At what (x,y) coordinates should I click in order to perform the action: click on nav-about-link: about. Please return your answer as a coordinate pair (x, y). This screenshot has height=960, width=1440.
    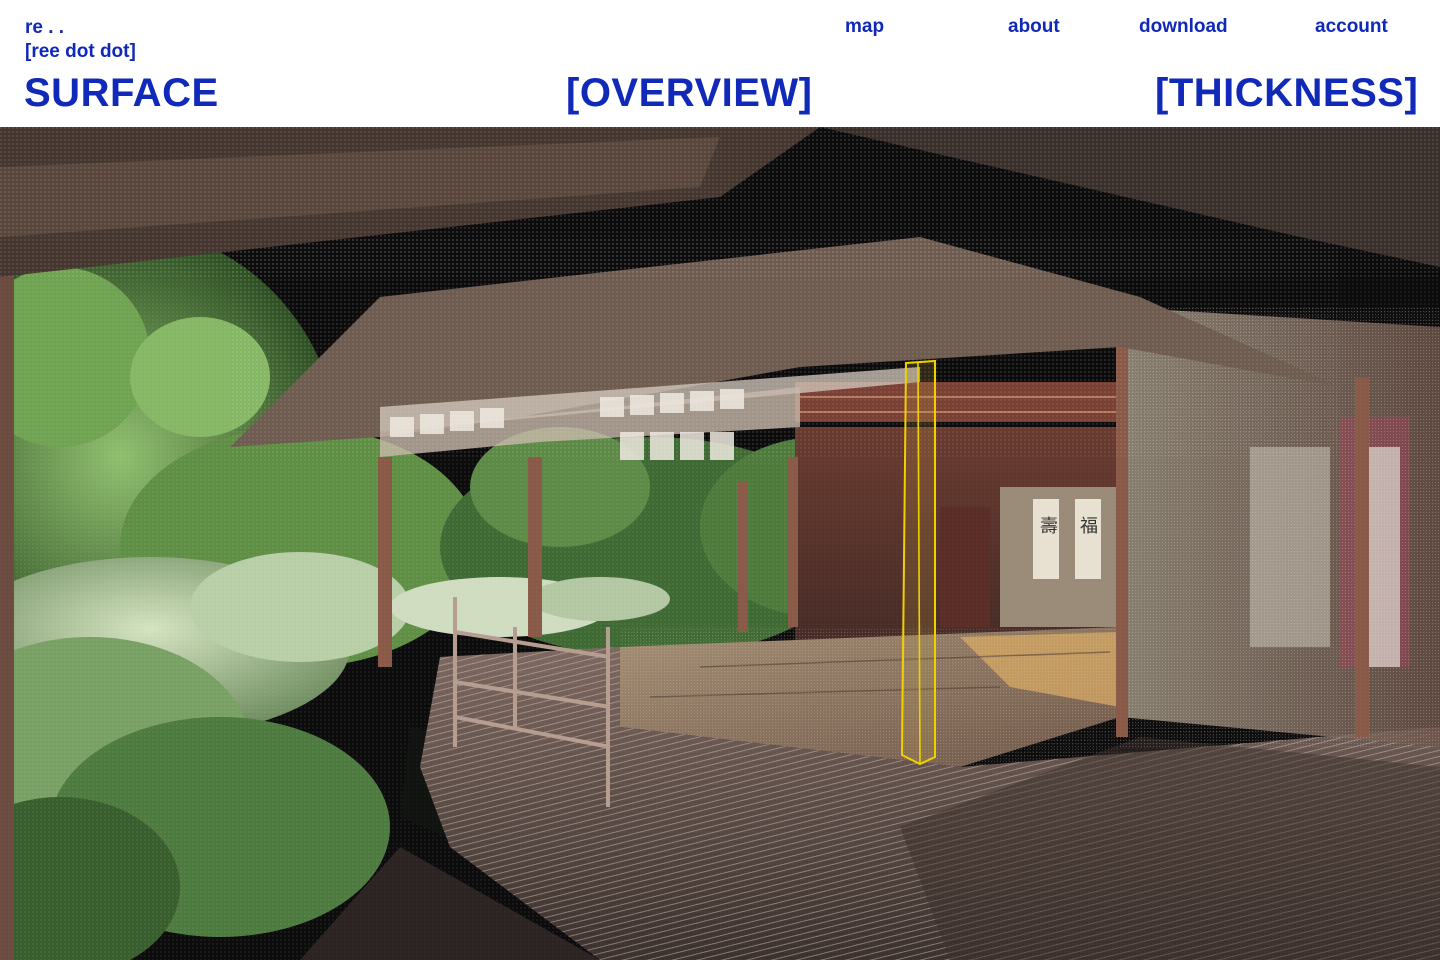
    Looking at the image, I should click on (1034, 27).